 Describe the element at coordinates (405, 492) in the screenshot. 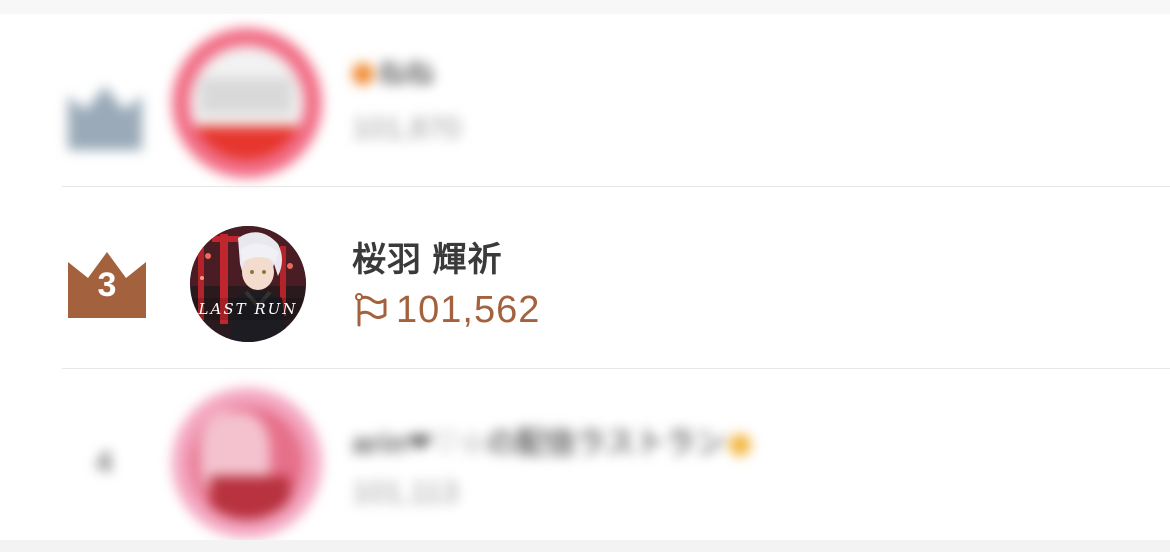

I see `user-score: 101,113` at that location.